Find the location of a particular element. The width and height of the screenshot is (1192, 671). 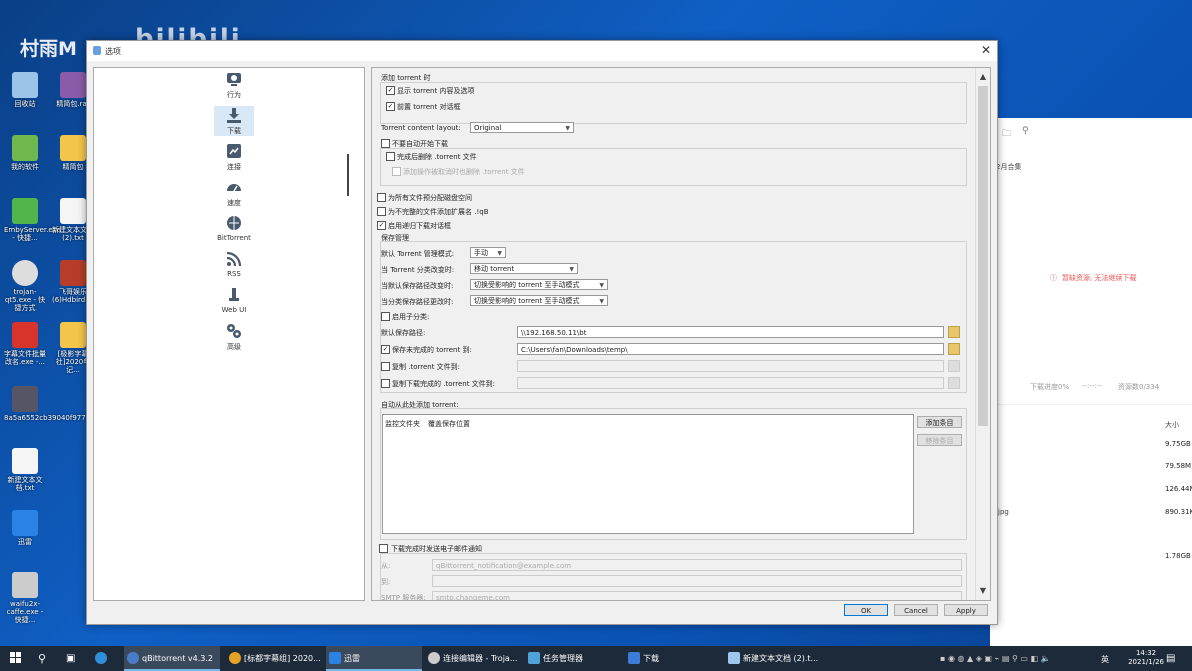

system-clock: 14:32 2021/1/26 is located at coordinates (1146, 658).